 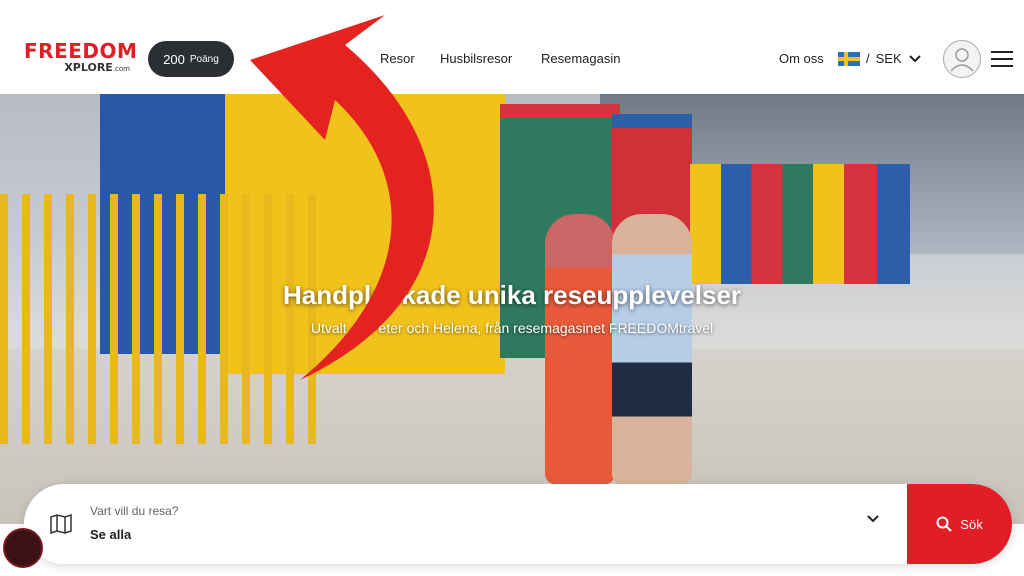 What do you see at coordinates (518, 524) in the screenshot?
I see `destination-search-bar: Vart vill du resa? Se alla Sök` at bounding box center [518, 524].